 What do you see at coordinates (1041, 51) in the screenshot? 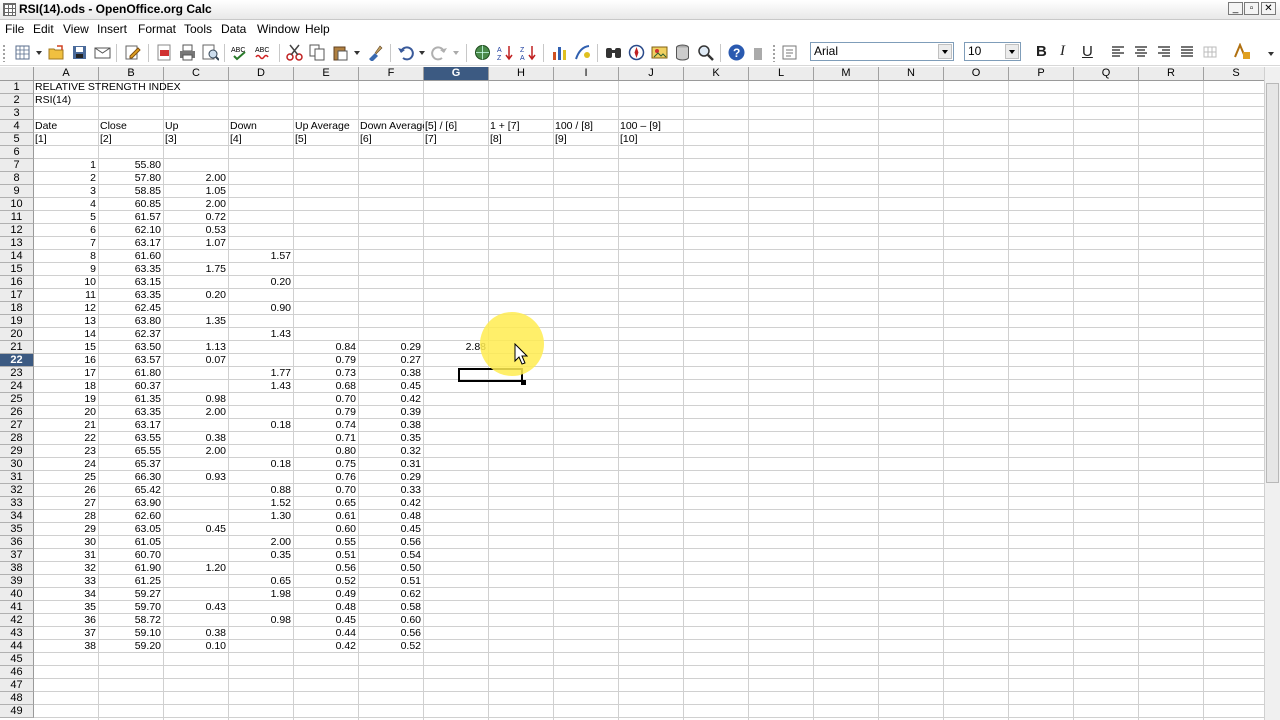
I see `bold-button: B` at bounding box center [1041, 51].